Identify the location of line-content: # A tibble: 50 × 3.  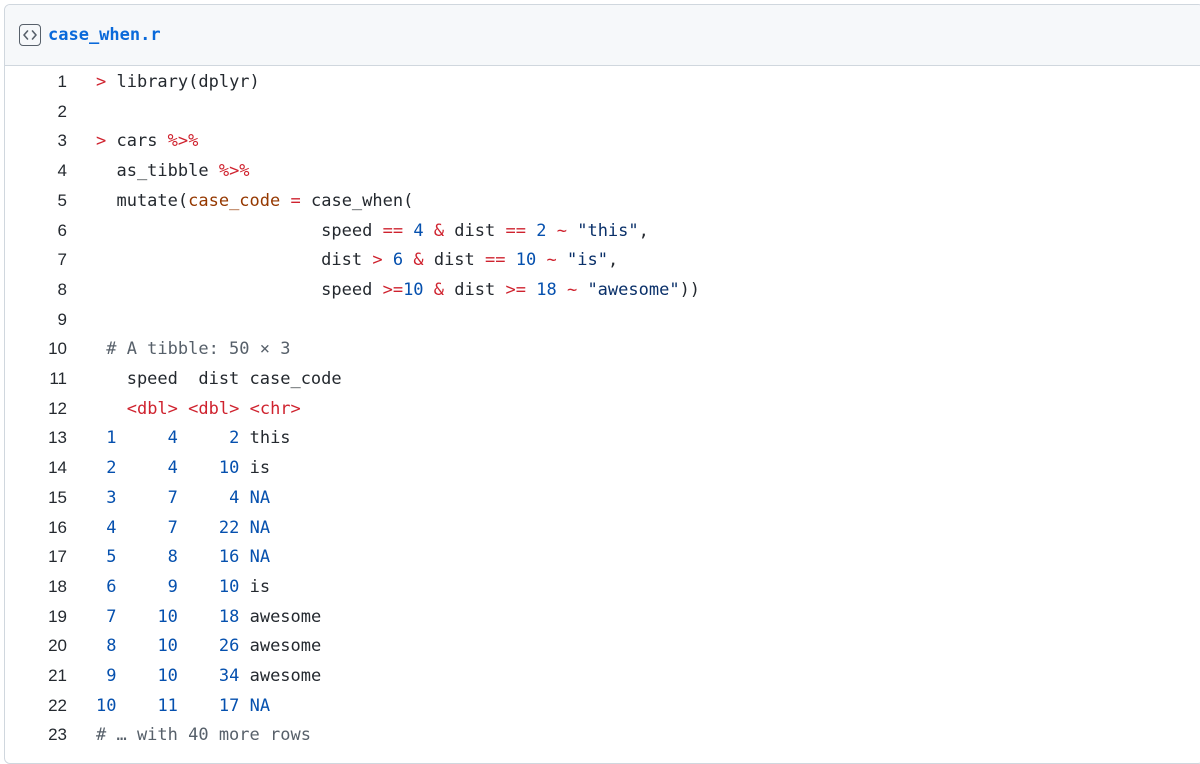
(193, 349).